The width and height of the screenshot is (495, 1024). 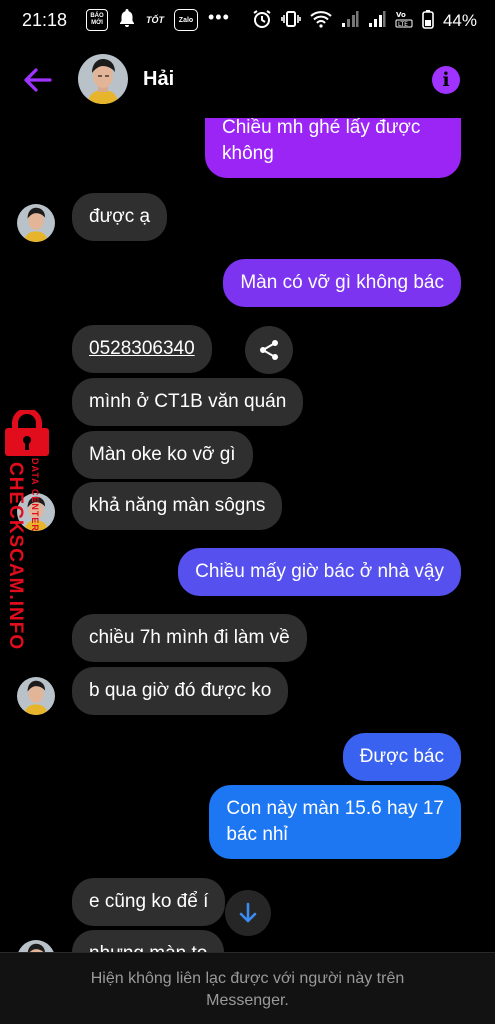 I want to click on message-bubble-out: Chiều mh ghé lấy được không, so click(x=333, y=148).